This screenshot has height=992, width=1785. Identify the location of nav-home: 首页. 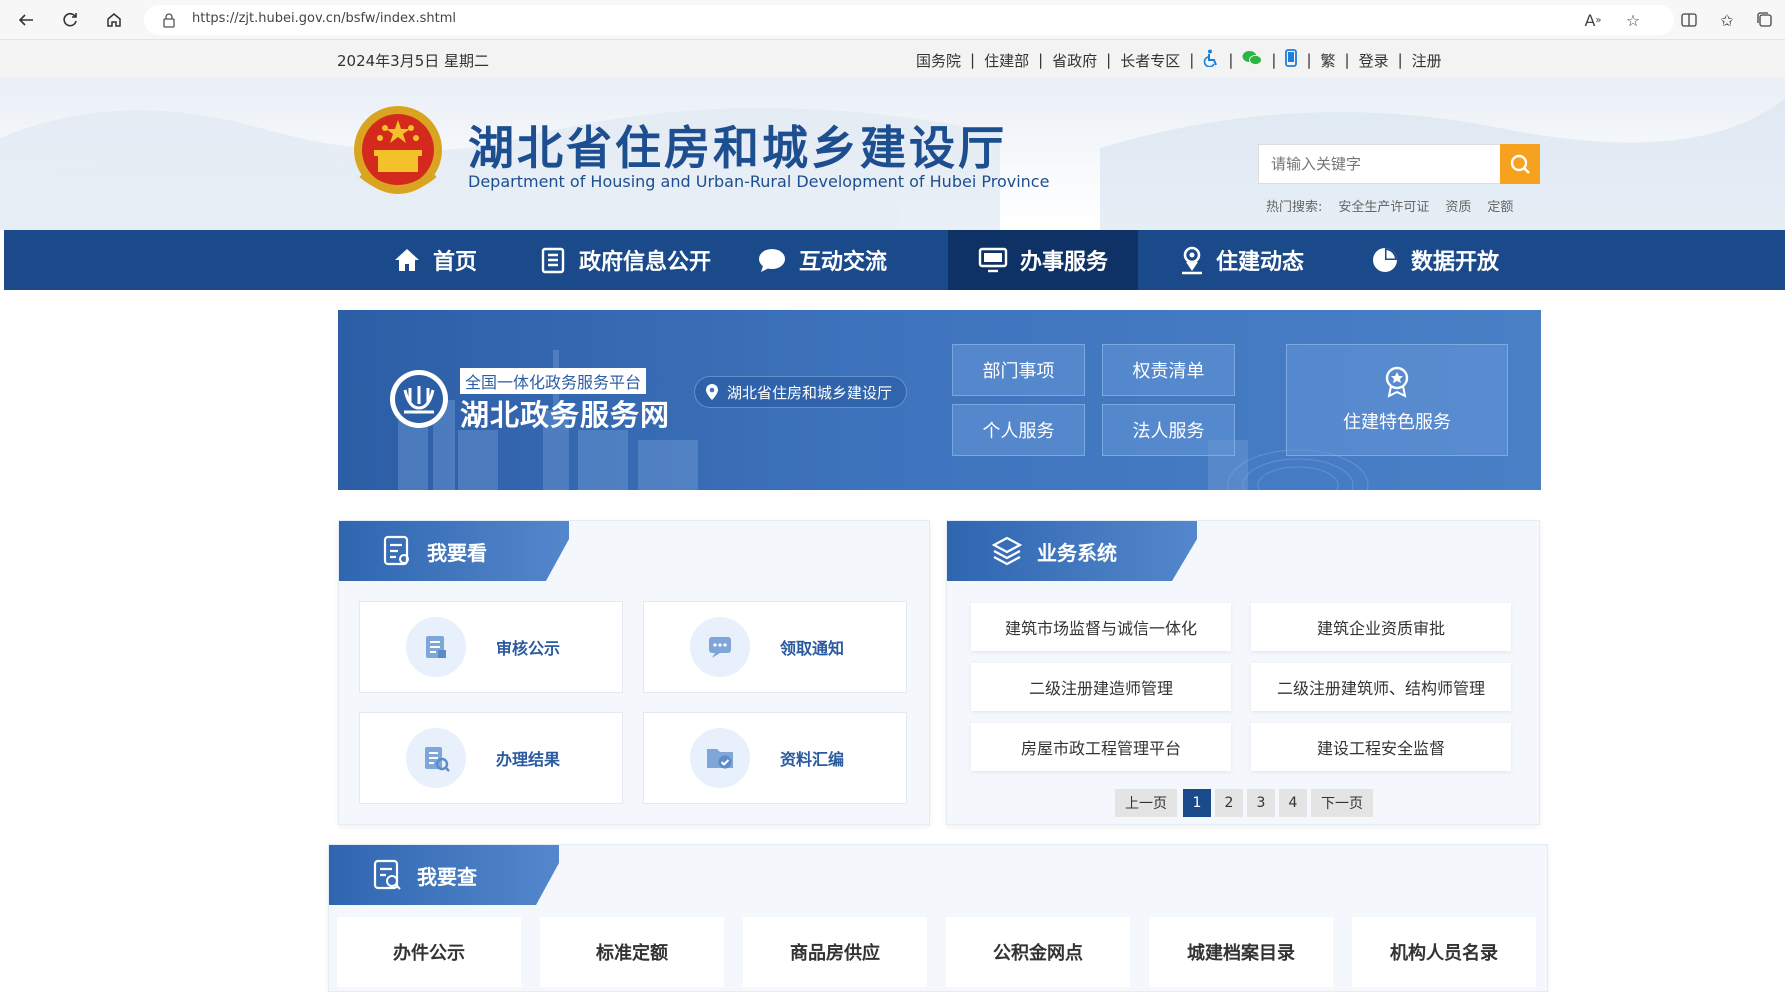
(435, 260).